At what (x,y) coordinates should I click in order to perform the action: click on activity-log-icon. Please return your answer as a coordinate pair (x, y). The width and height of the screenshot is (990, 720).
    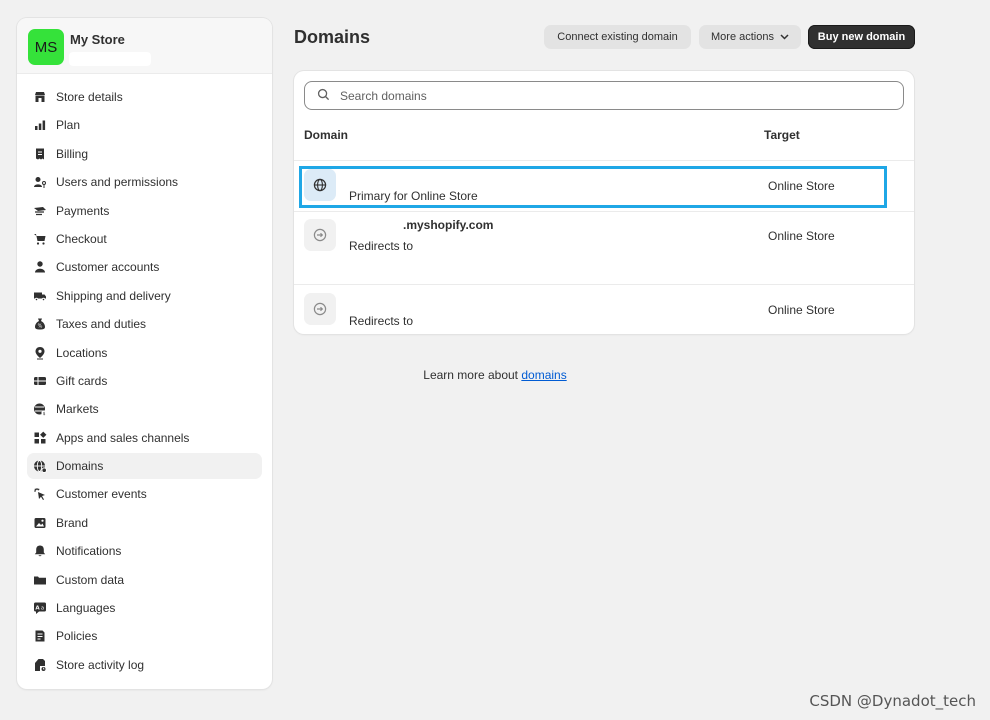
    Looking at the image, I should click on (40, 665).